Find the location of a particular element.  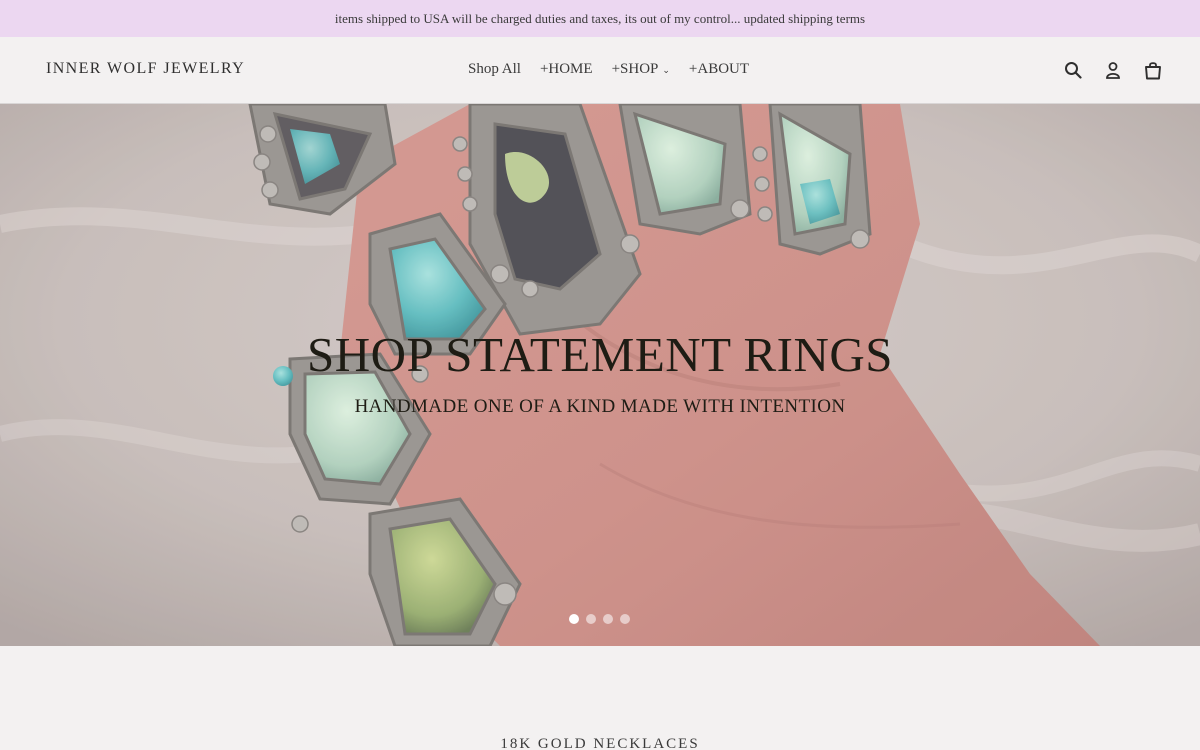

hero-title: SHOP STATEMENT RINGS is located at coordinates (600, 354).